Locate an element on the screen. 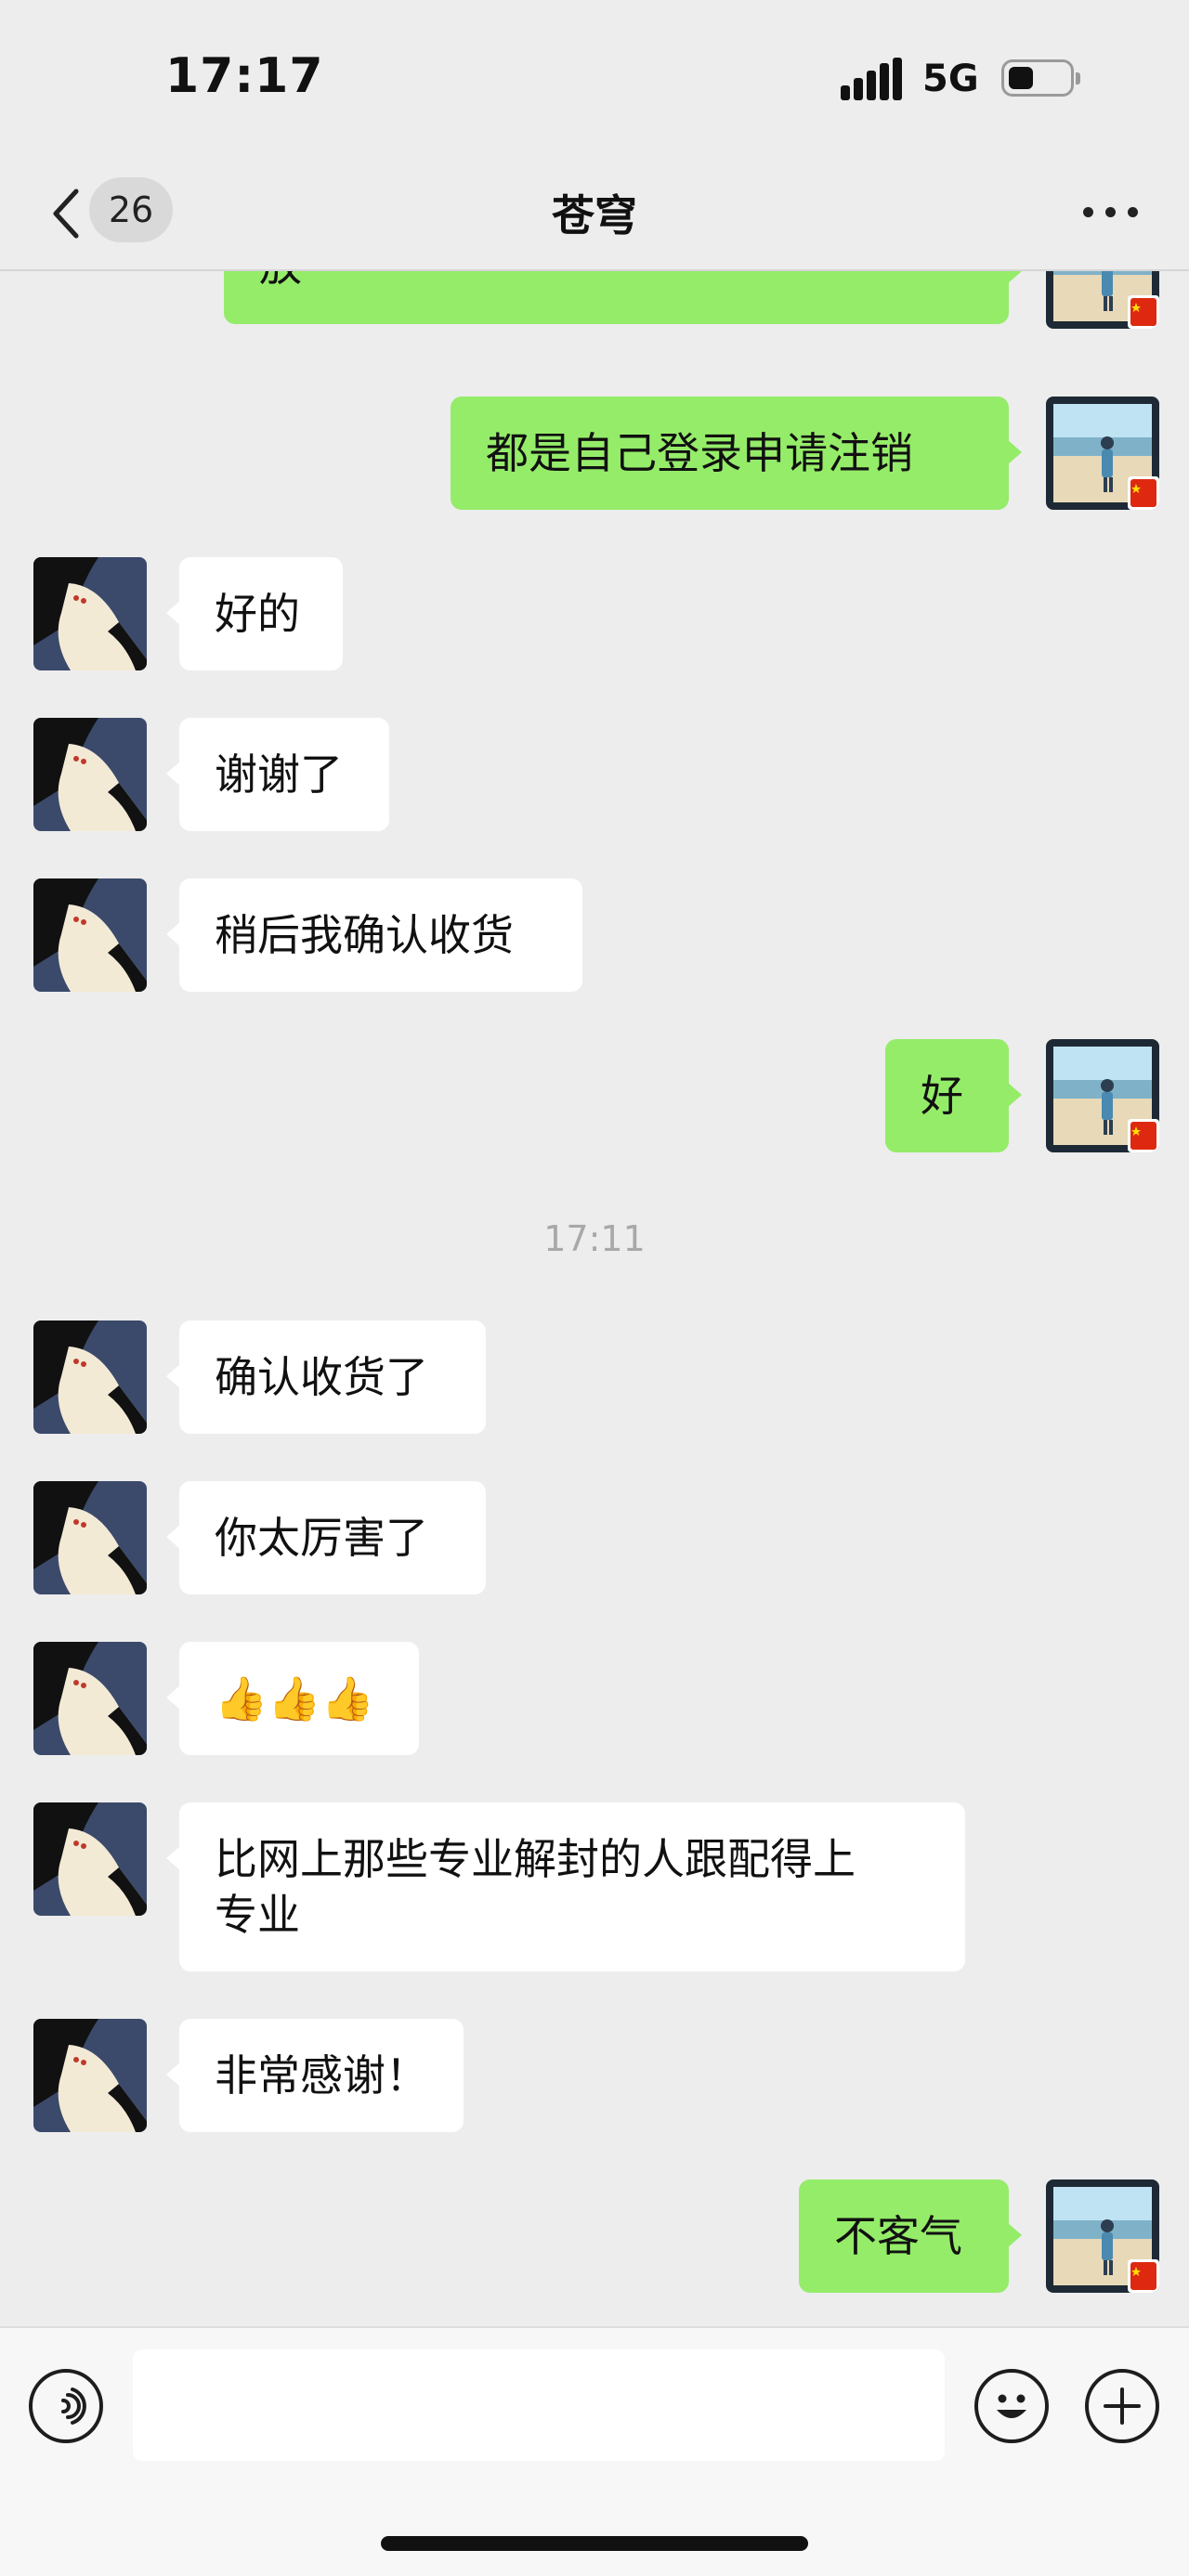 This screenshot has width=1189, height=2576. message-bubble: 比网上那些专业解封的人跟配得上 专业 is located at coordinates (565, 1886).